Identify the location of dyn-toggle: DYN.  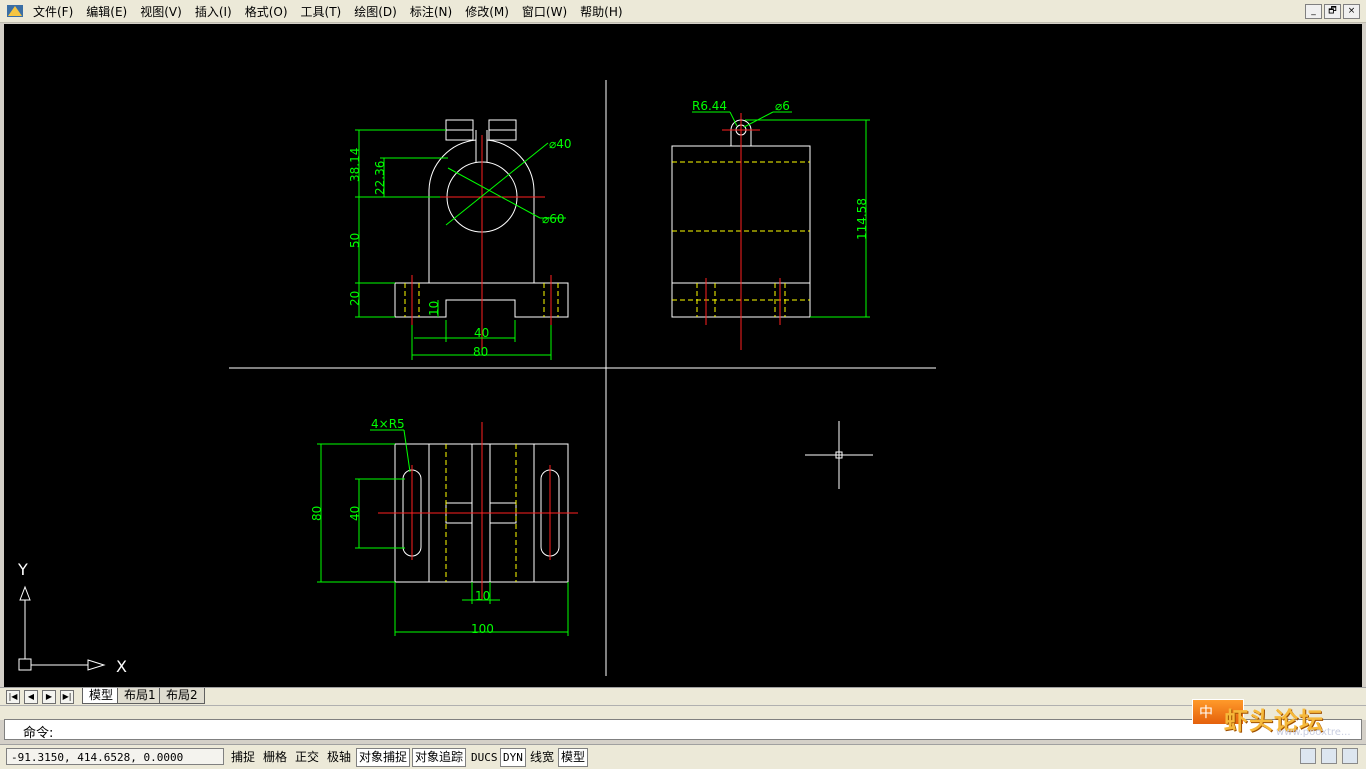
(513, 757).